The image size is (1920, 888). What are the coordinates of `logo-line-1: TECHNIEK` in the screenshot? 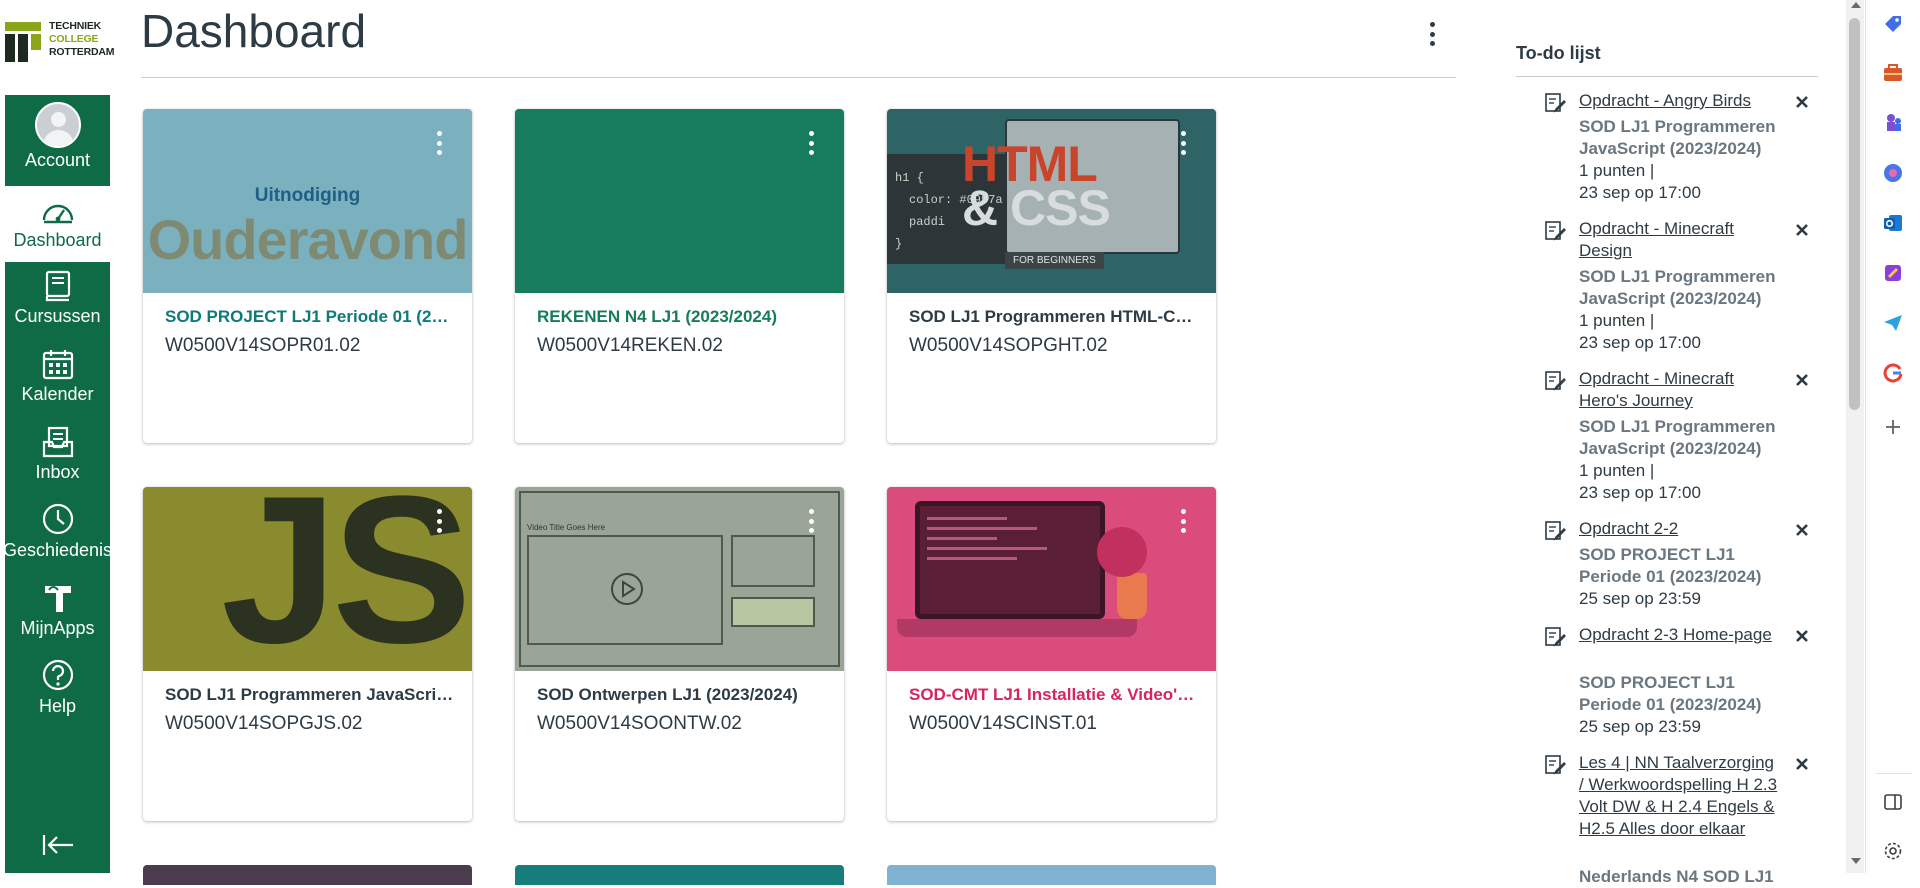 It's located at (75, 26).